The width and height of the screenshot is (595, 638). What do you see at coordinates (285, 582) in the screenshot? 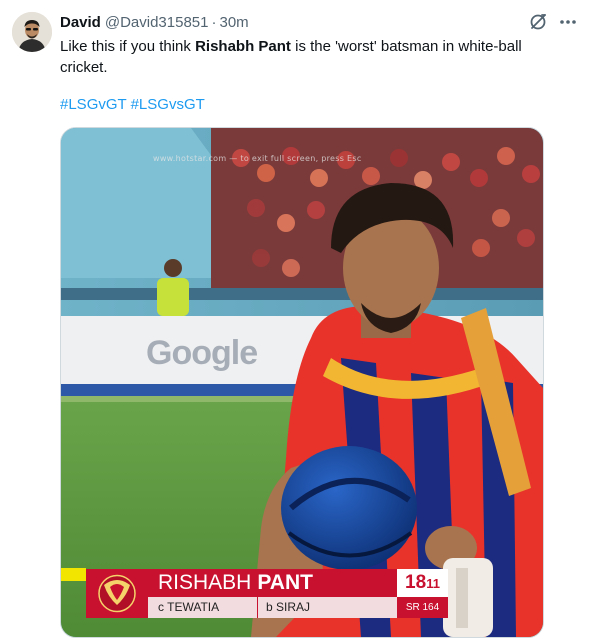
I see `batsman-last-name: PANT` at bounding box center [285, 582].